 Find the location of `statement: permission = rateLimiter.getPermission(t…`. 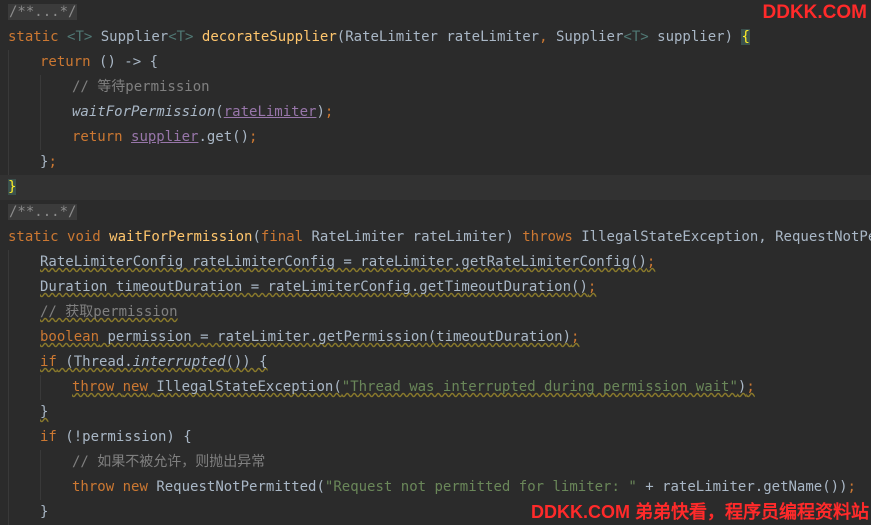

statement: permission = rateLimiter.getPermission(t… is located at coordinates (335, 337).